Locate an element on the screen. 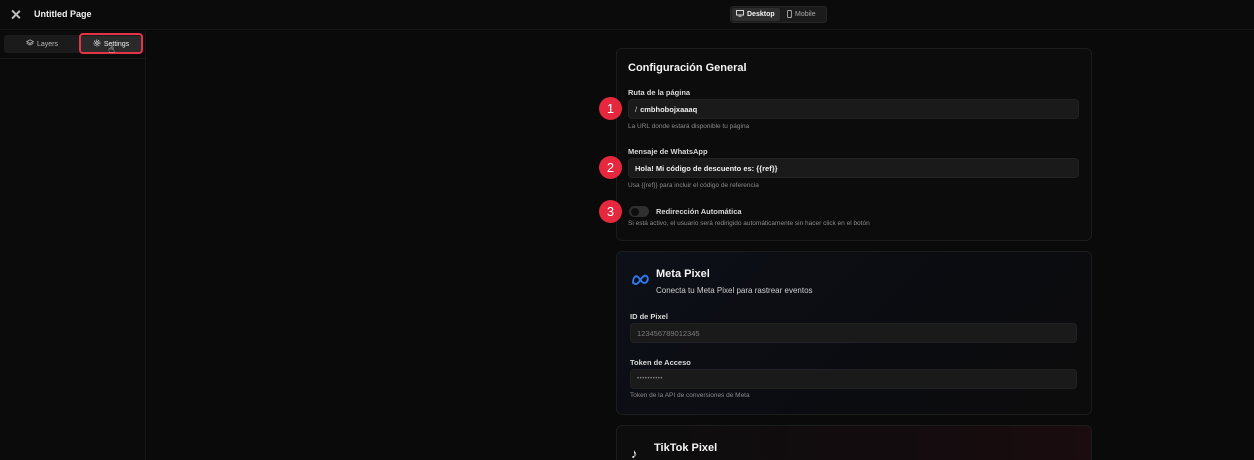 The width and height of the screenshot is (1254, 460). route-value: cmbhobojxaaaq is located at coordinates (669, 109).